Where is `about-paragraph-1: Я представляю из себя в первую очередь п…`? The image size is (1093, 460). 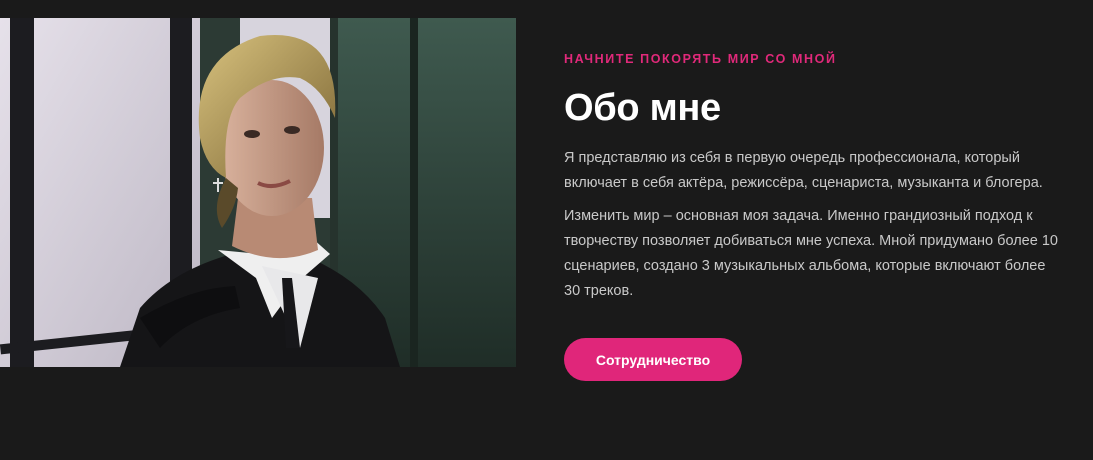 about-paragraph-1: Я представляю из себя в первую очередь п… is located at coordinates (803, 170).